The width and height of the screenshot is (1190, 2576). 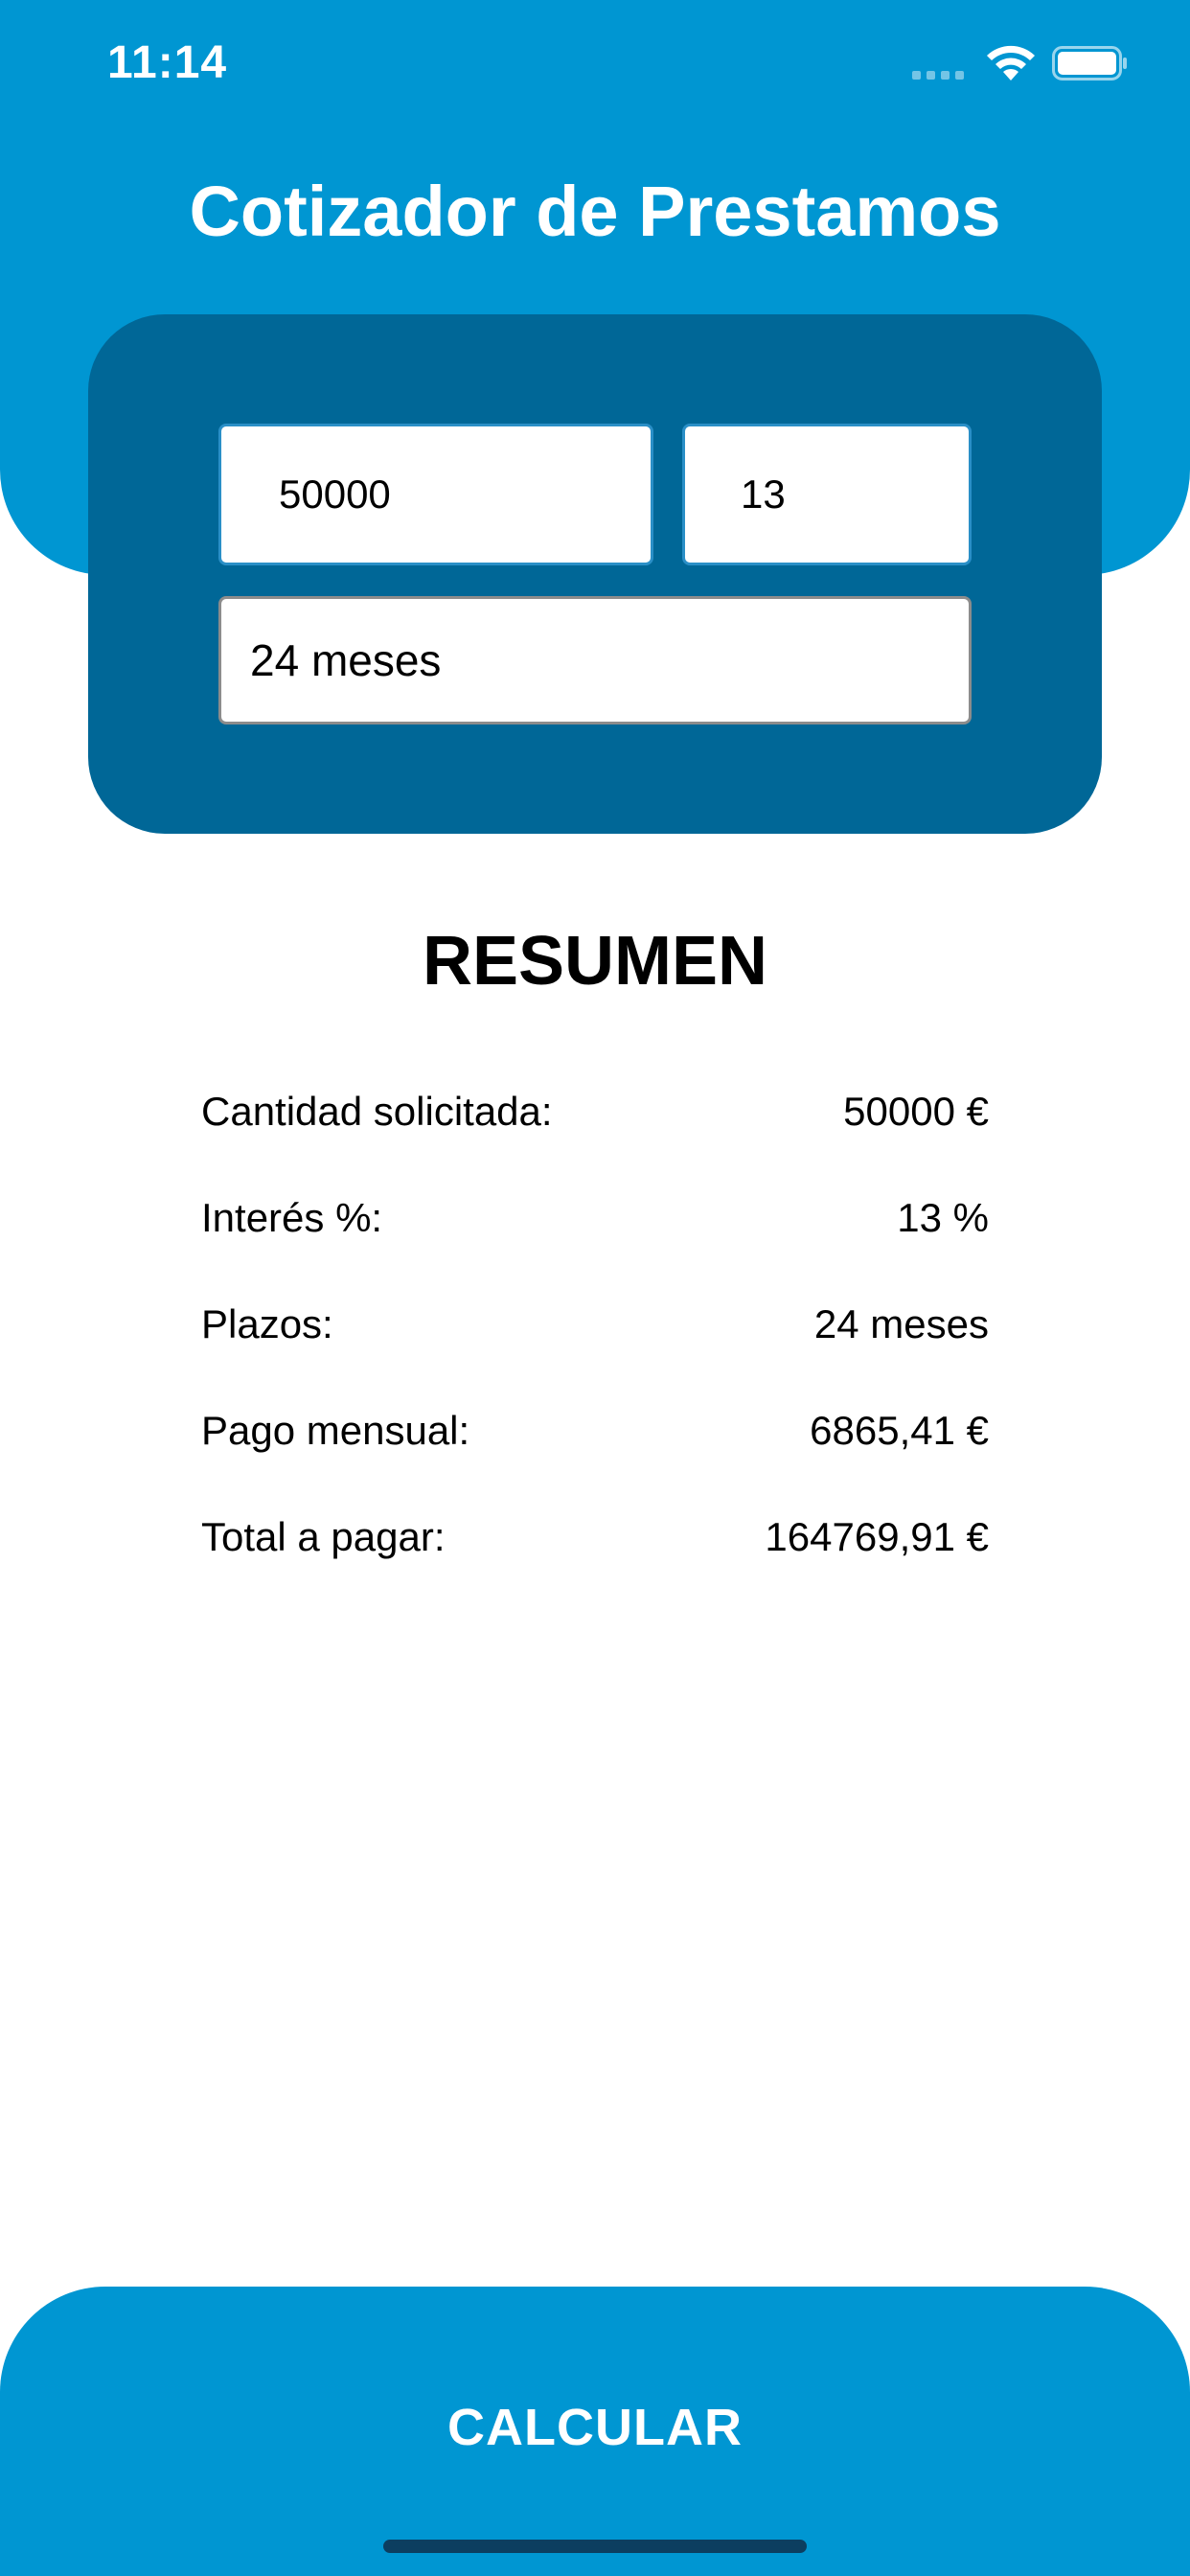 What do you see at coordinates (943, 1217) in the screenshot?
I see `summary-value: 13 %` at bounding box center [943, 1217].